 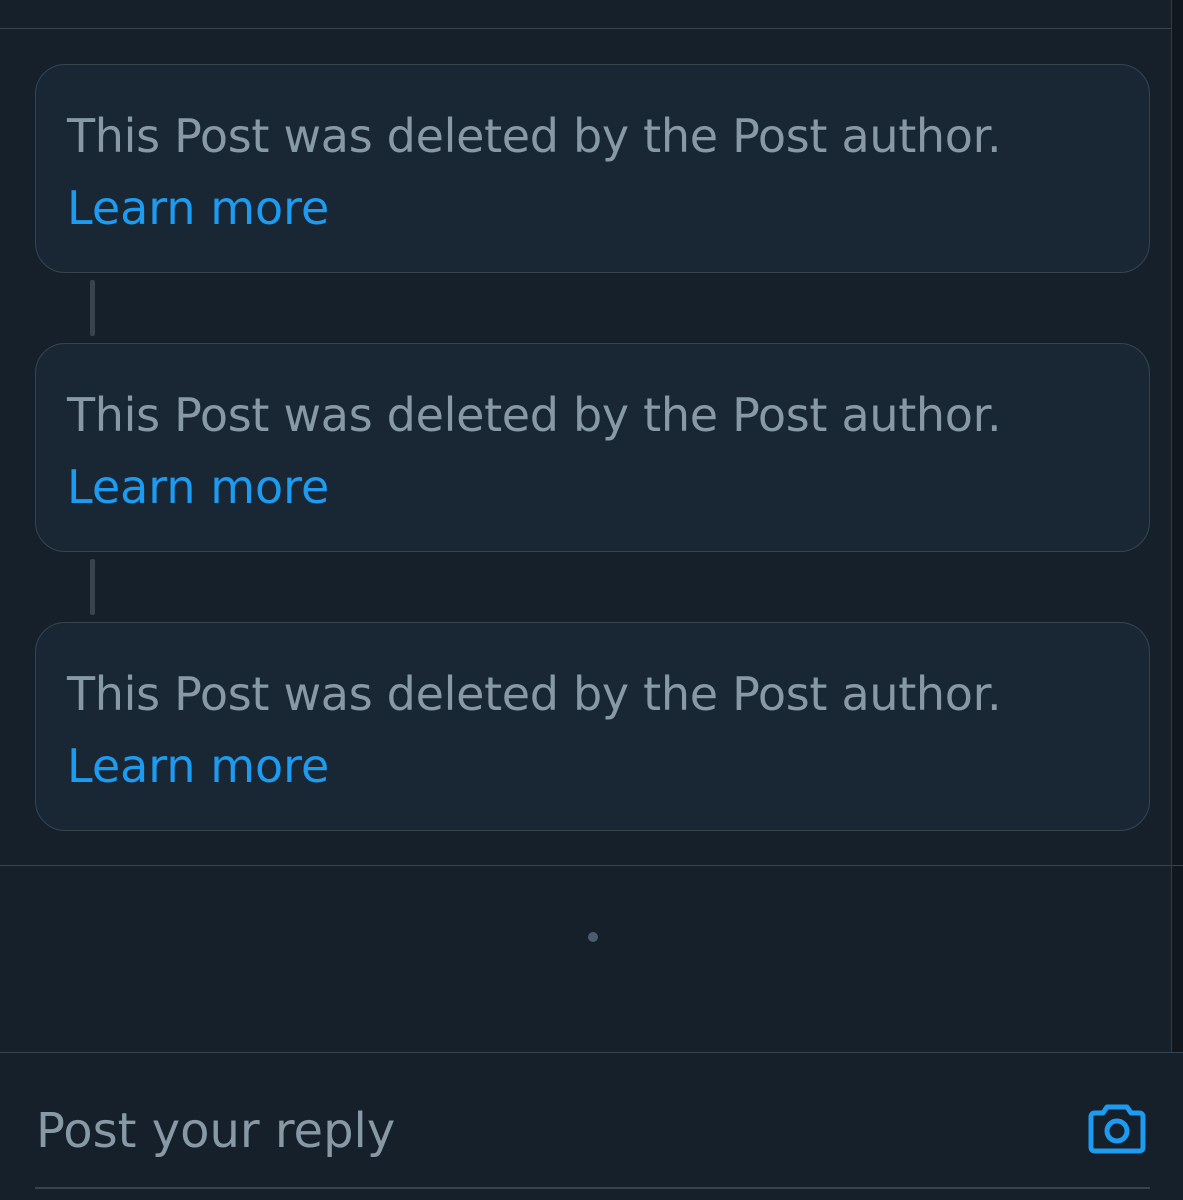 I want to click on section-divider, so click(x=591, y=865).